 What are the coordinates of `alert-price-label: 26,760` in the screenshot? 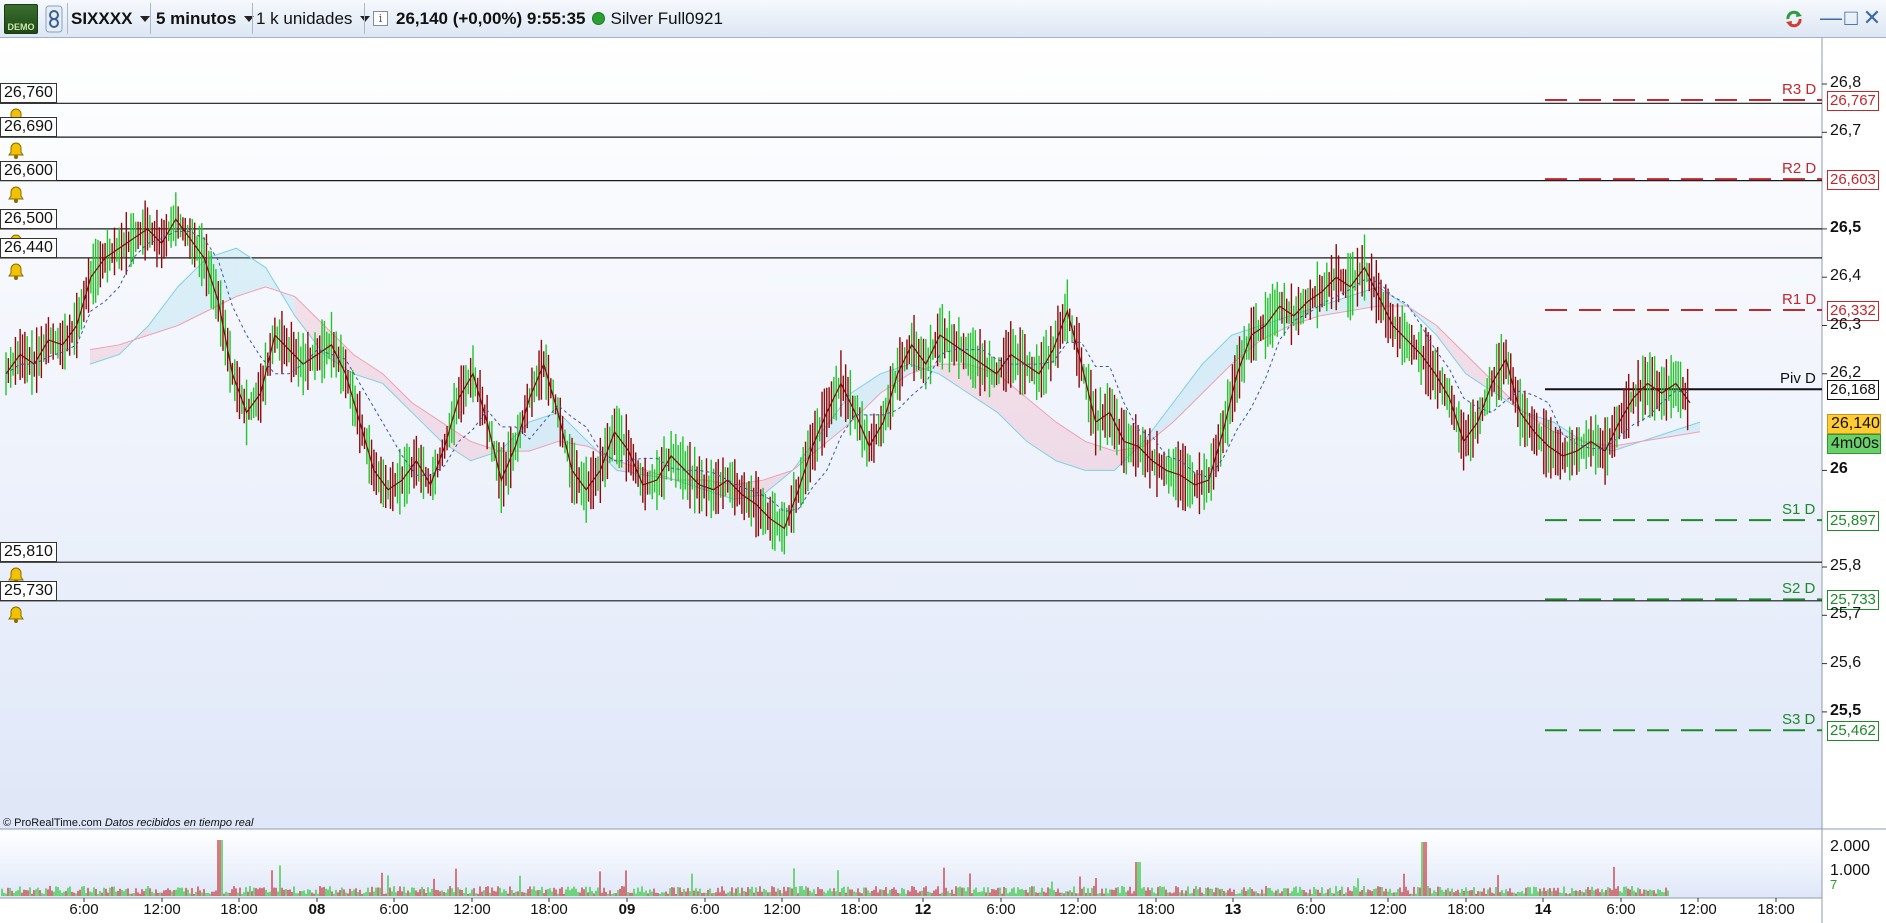 It's located at (28, 93).